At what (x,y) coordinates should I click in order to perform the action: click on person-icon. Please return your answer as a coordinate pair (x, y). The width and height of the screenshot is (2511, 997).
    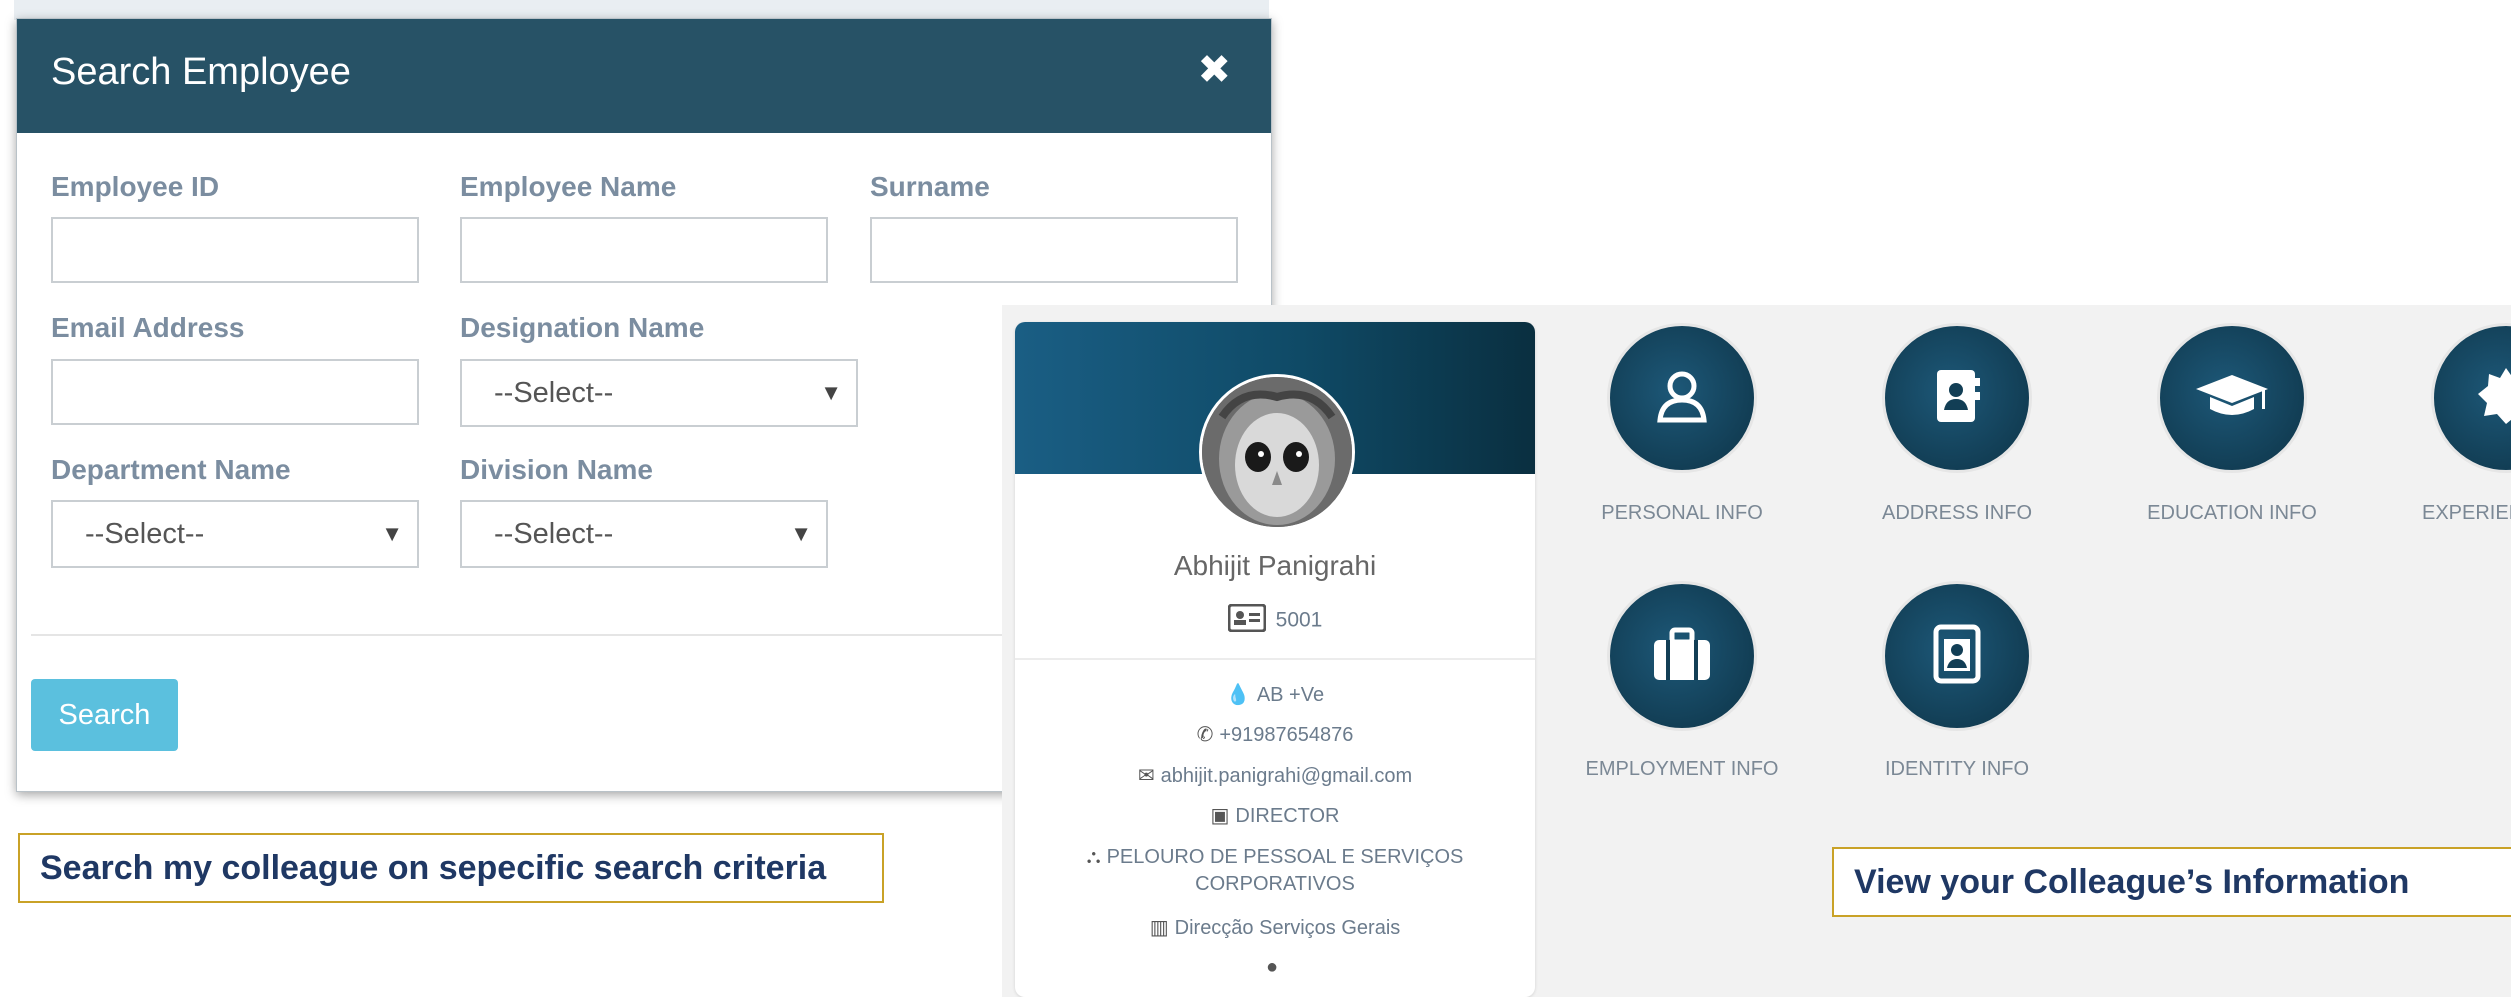
    Looking at the image, I should click on (1682, 398).